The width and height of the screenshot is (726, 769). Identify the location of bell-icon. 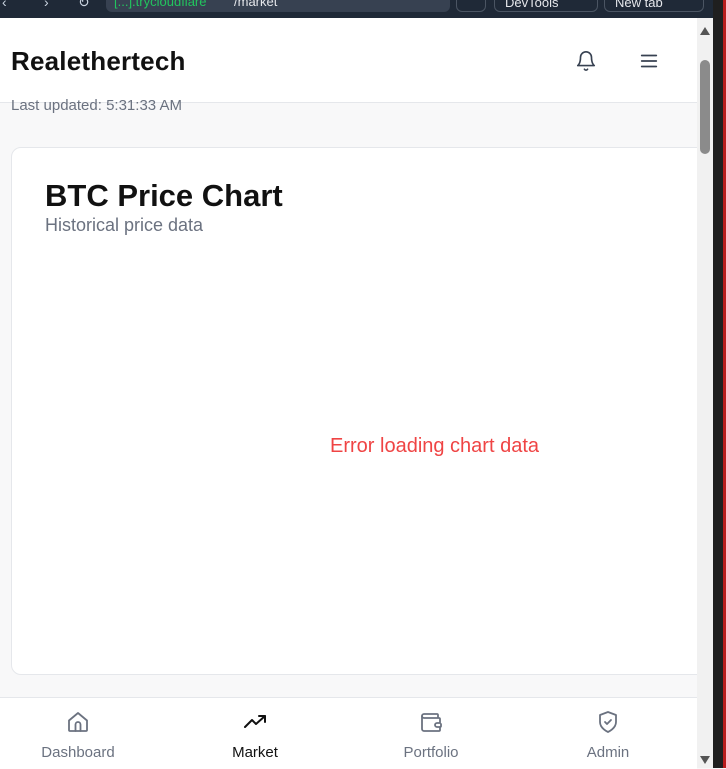
(586, 61).